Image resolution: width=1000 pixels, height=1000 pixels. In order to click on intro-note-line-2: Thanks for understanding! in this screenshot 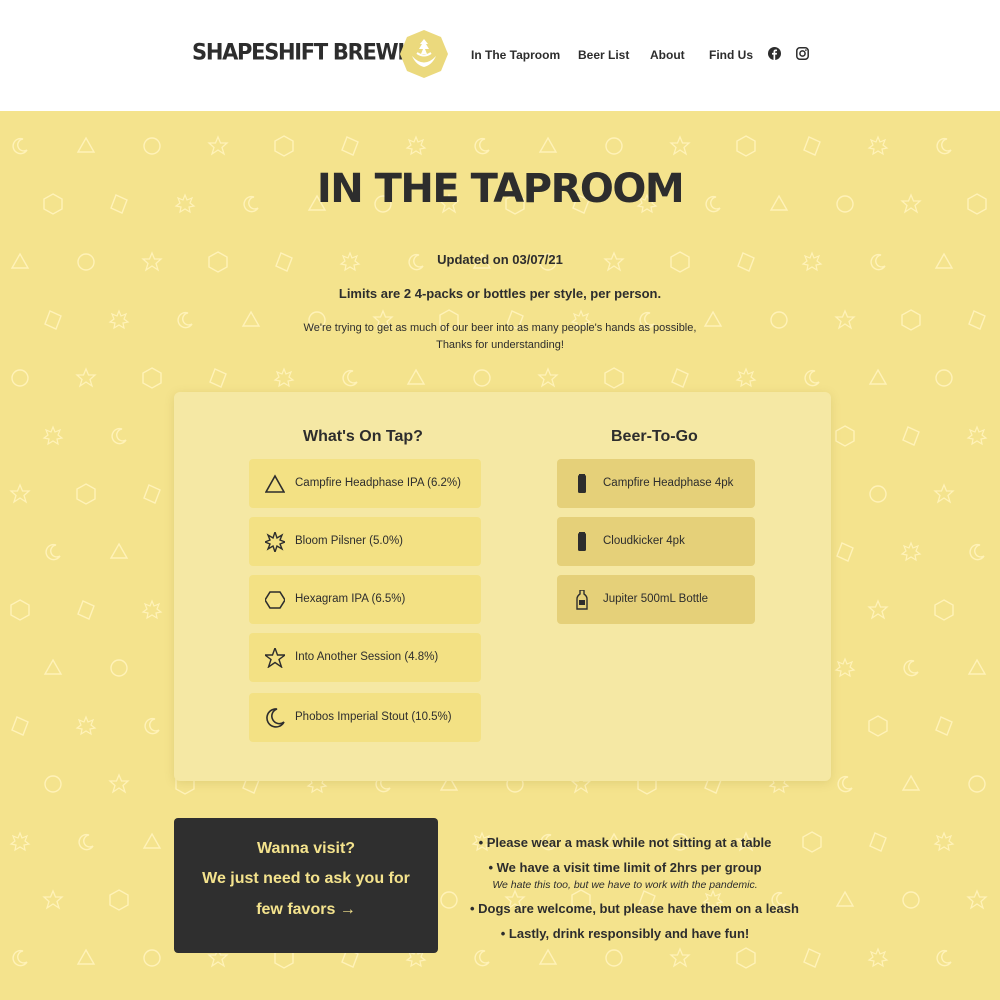, I will do `click(500, 345)`.